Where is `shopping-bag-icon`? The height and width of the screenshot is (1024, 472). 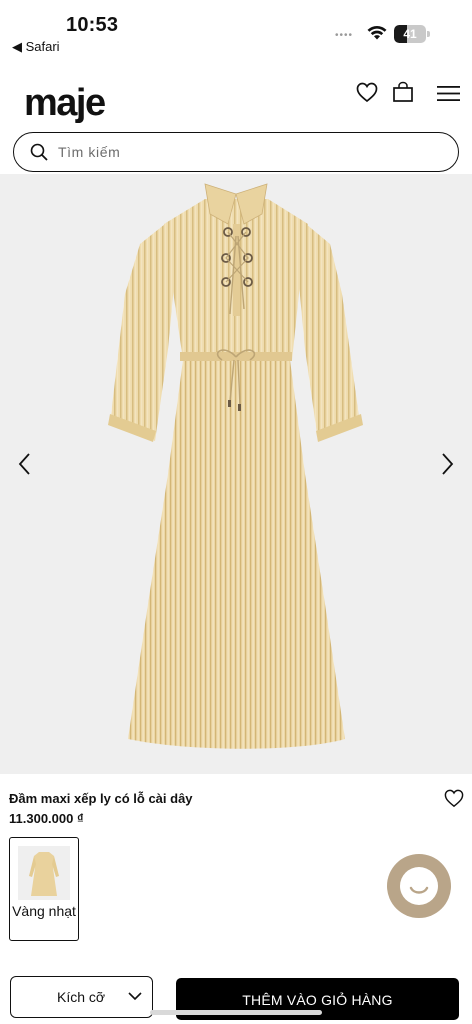 shopping-bag-icon is located at coordinates (403, 92).